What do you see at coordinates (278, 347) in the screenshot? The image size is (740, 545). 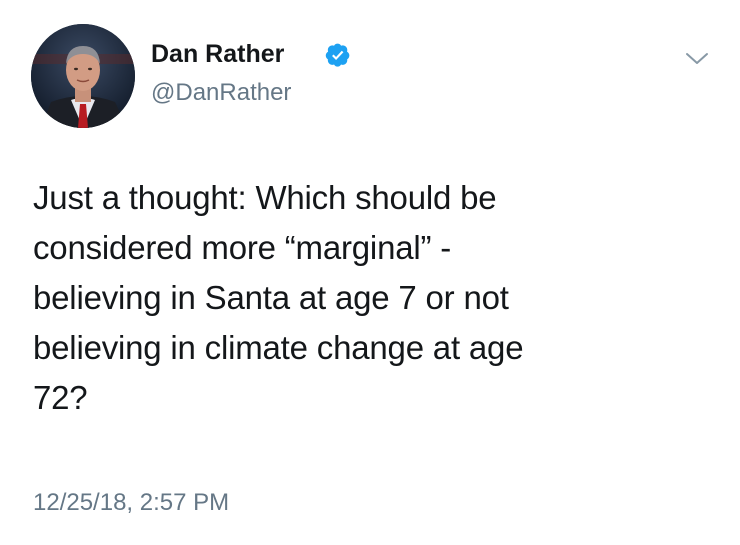 I see `tweet-text-line: believing in climate change at age` at bounding box center [278, 347].